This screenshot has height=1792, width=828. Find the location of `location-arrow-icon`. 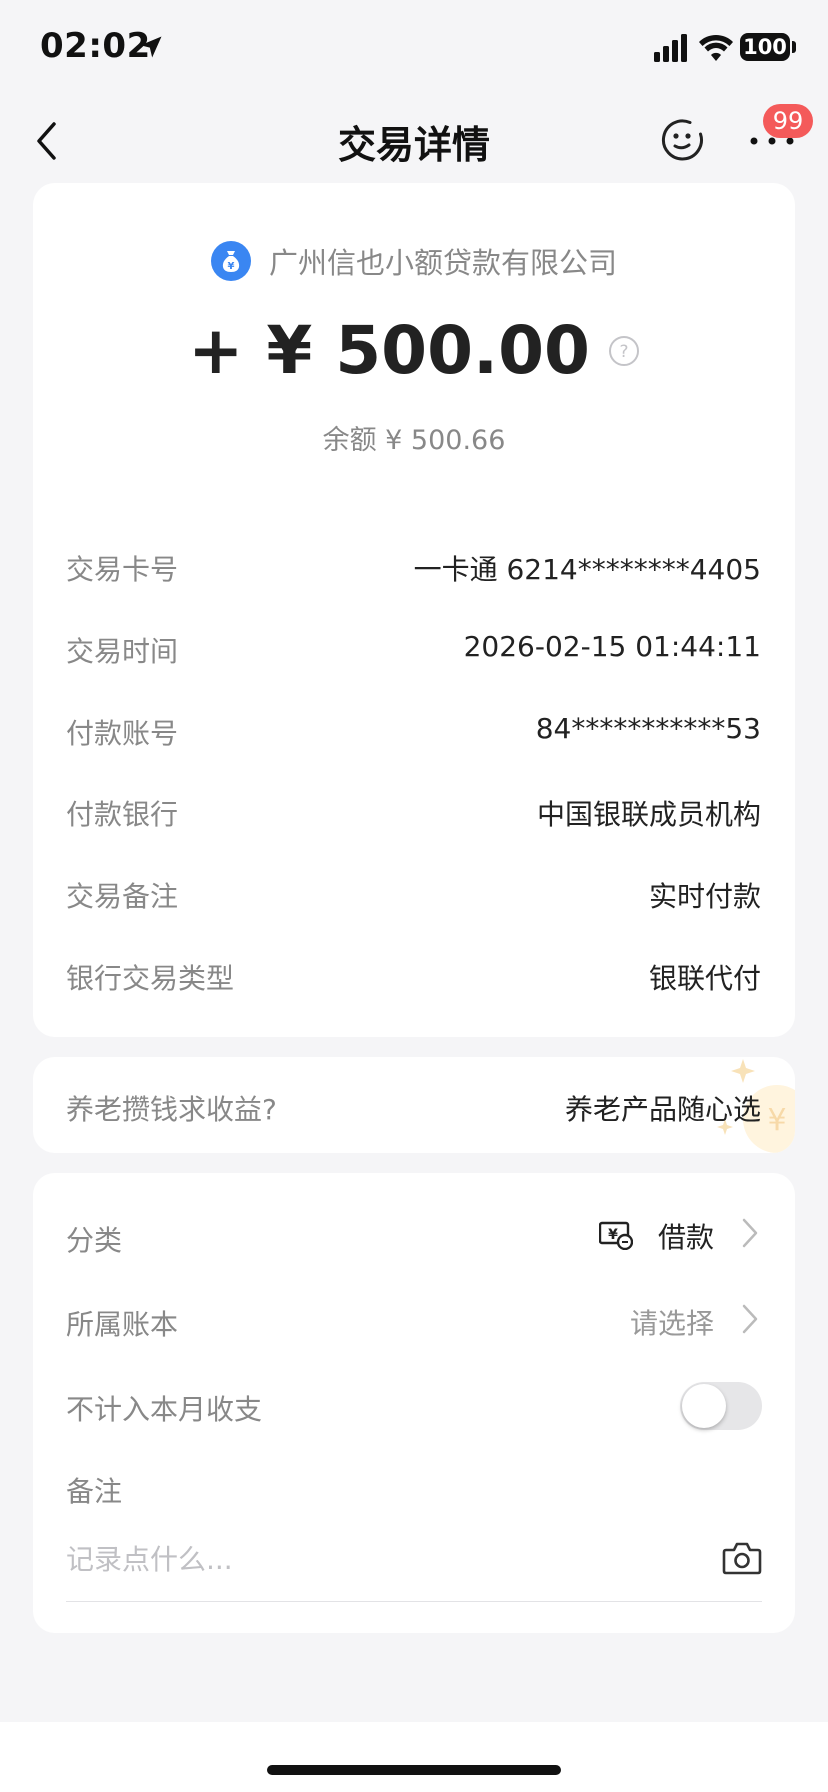

location-arrow-icon is located at coordinates (151, 47).